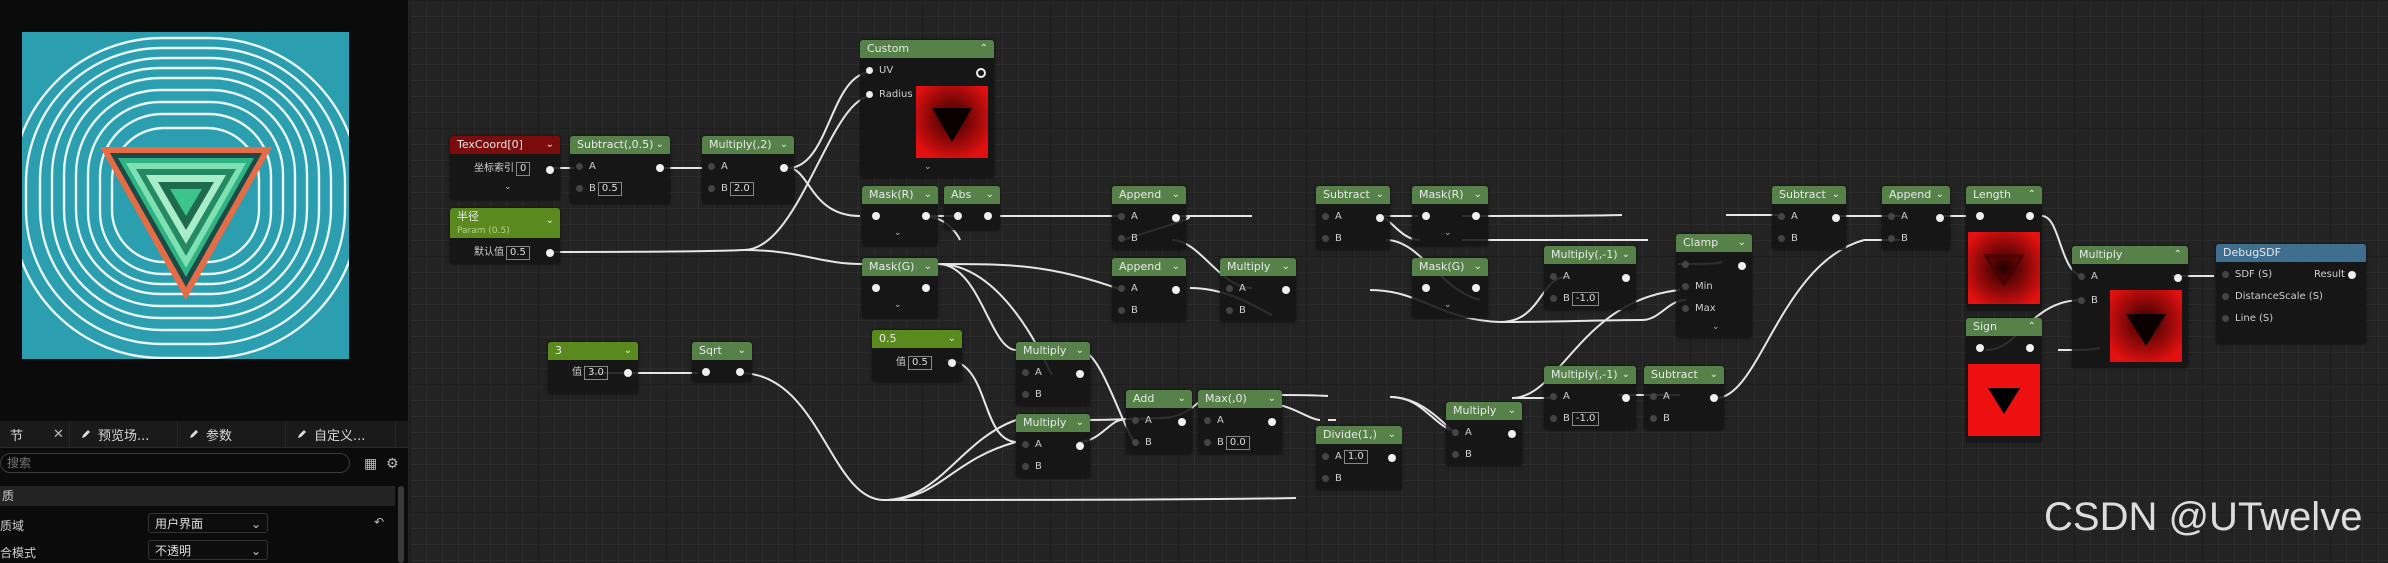 Image resolution: width=2388 pixels, height=563 pixels. What do you see at coordinates (748, 170) in the screenshot?
I see `node-multiply-2: Multiply(,2) ⌄ A B 2.0` at bounding box center [748, 170].